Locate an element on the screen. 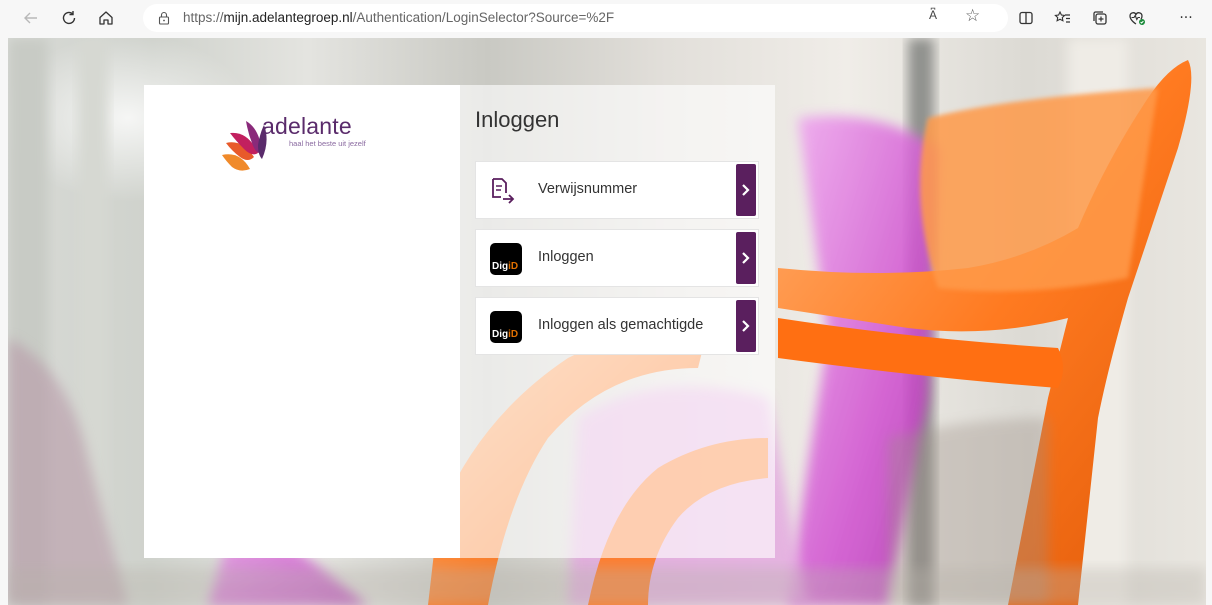 This screenshot has height=605, width=1212. digid-authorized-login-option: DigiD Inloggen als gemachtigde is located at coordinates (617, 326).